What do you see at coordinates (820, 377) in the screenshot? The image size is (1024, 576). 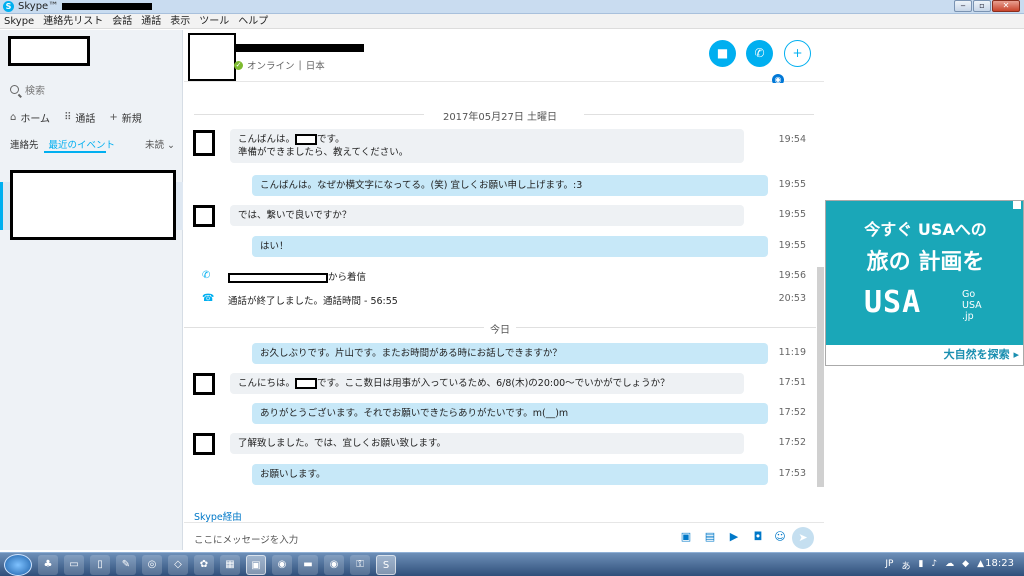 I see `chat-scrollbar` at bounding box center [820, 377].